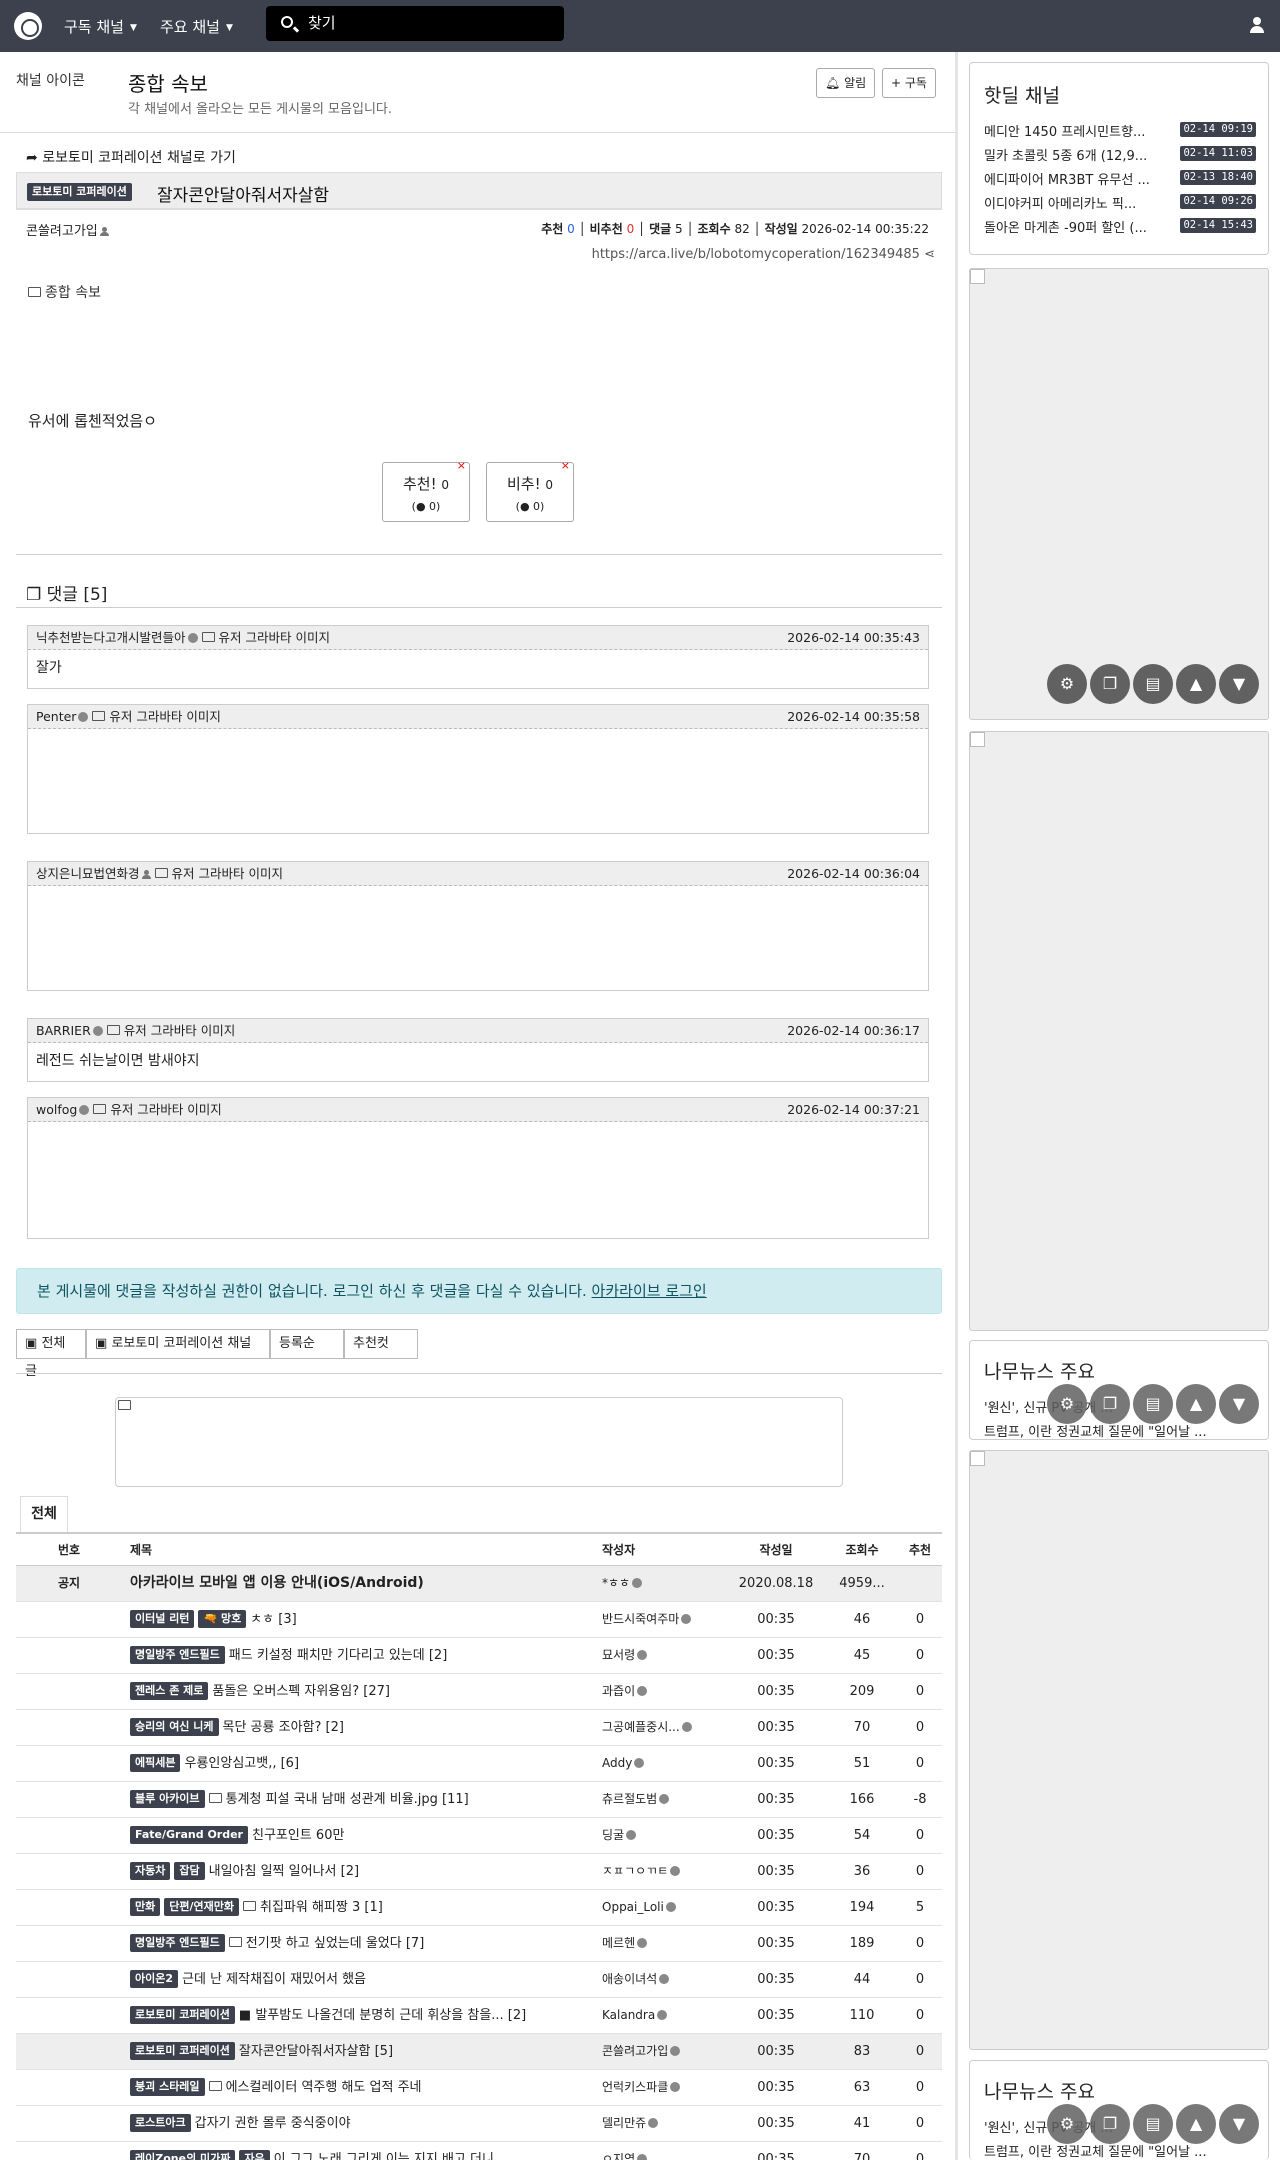 The image size is (1280, 2160). Describe the element at coordinates (667, 1979) in the screenshot. I see `row-author: 애송이녀석` at that location.